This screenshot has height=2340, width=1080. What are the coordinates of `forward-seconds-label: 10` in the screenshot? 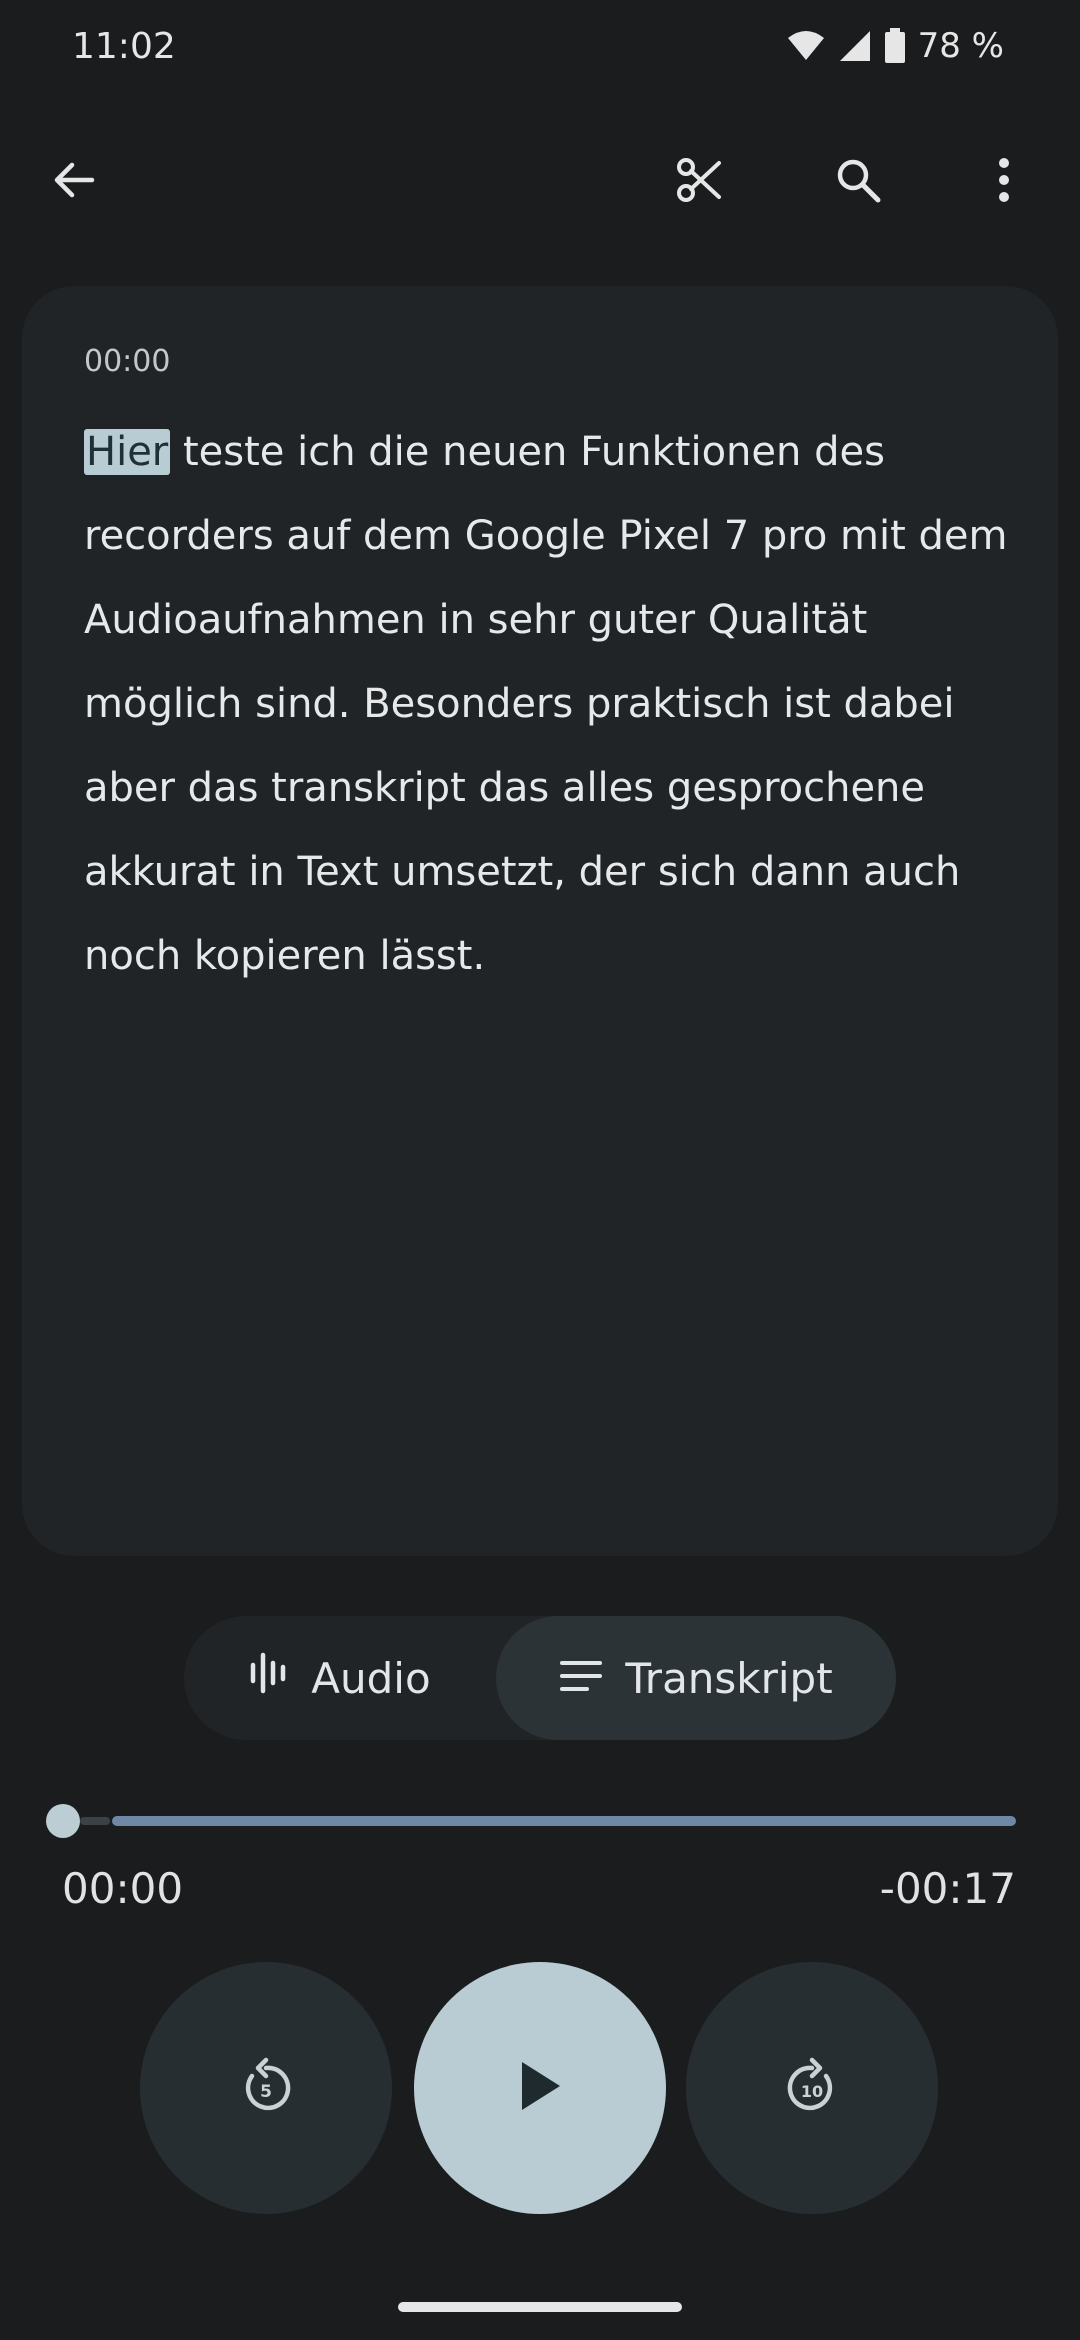 It's located at (812, 2091).